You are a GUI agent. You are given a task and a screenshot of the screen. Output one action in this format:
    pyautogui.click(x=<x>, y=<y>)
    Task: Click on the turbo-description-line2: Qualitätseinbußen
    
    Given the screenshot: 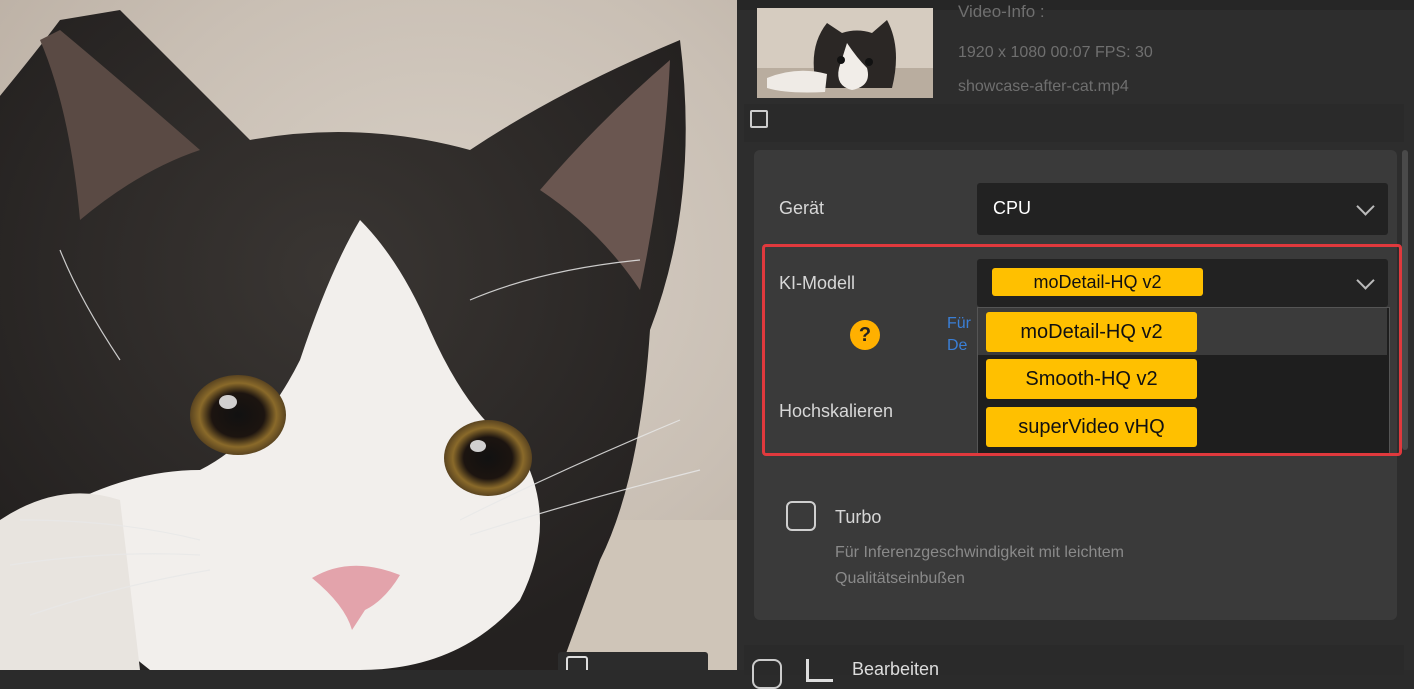 What is the action you would take?
    pyautogui.click(x=900, y=578)
    